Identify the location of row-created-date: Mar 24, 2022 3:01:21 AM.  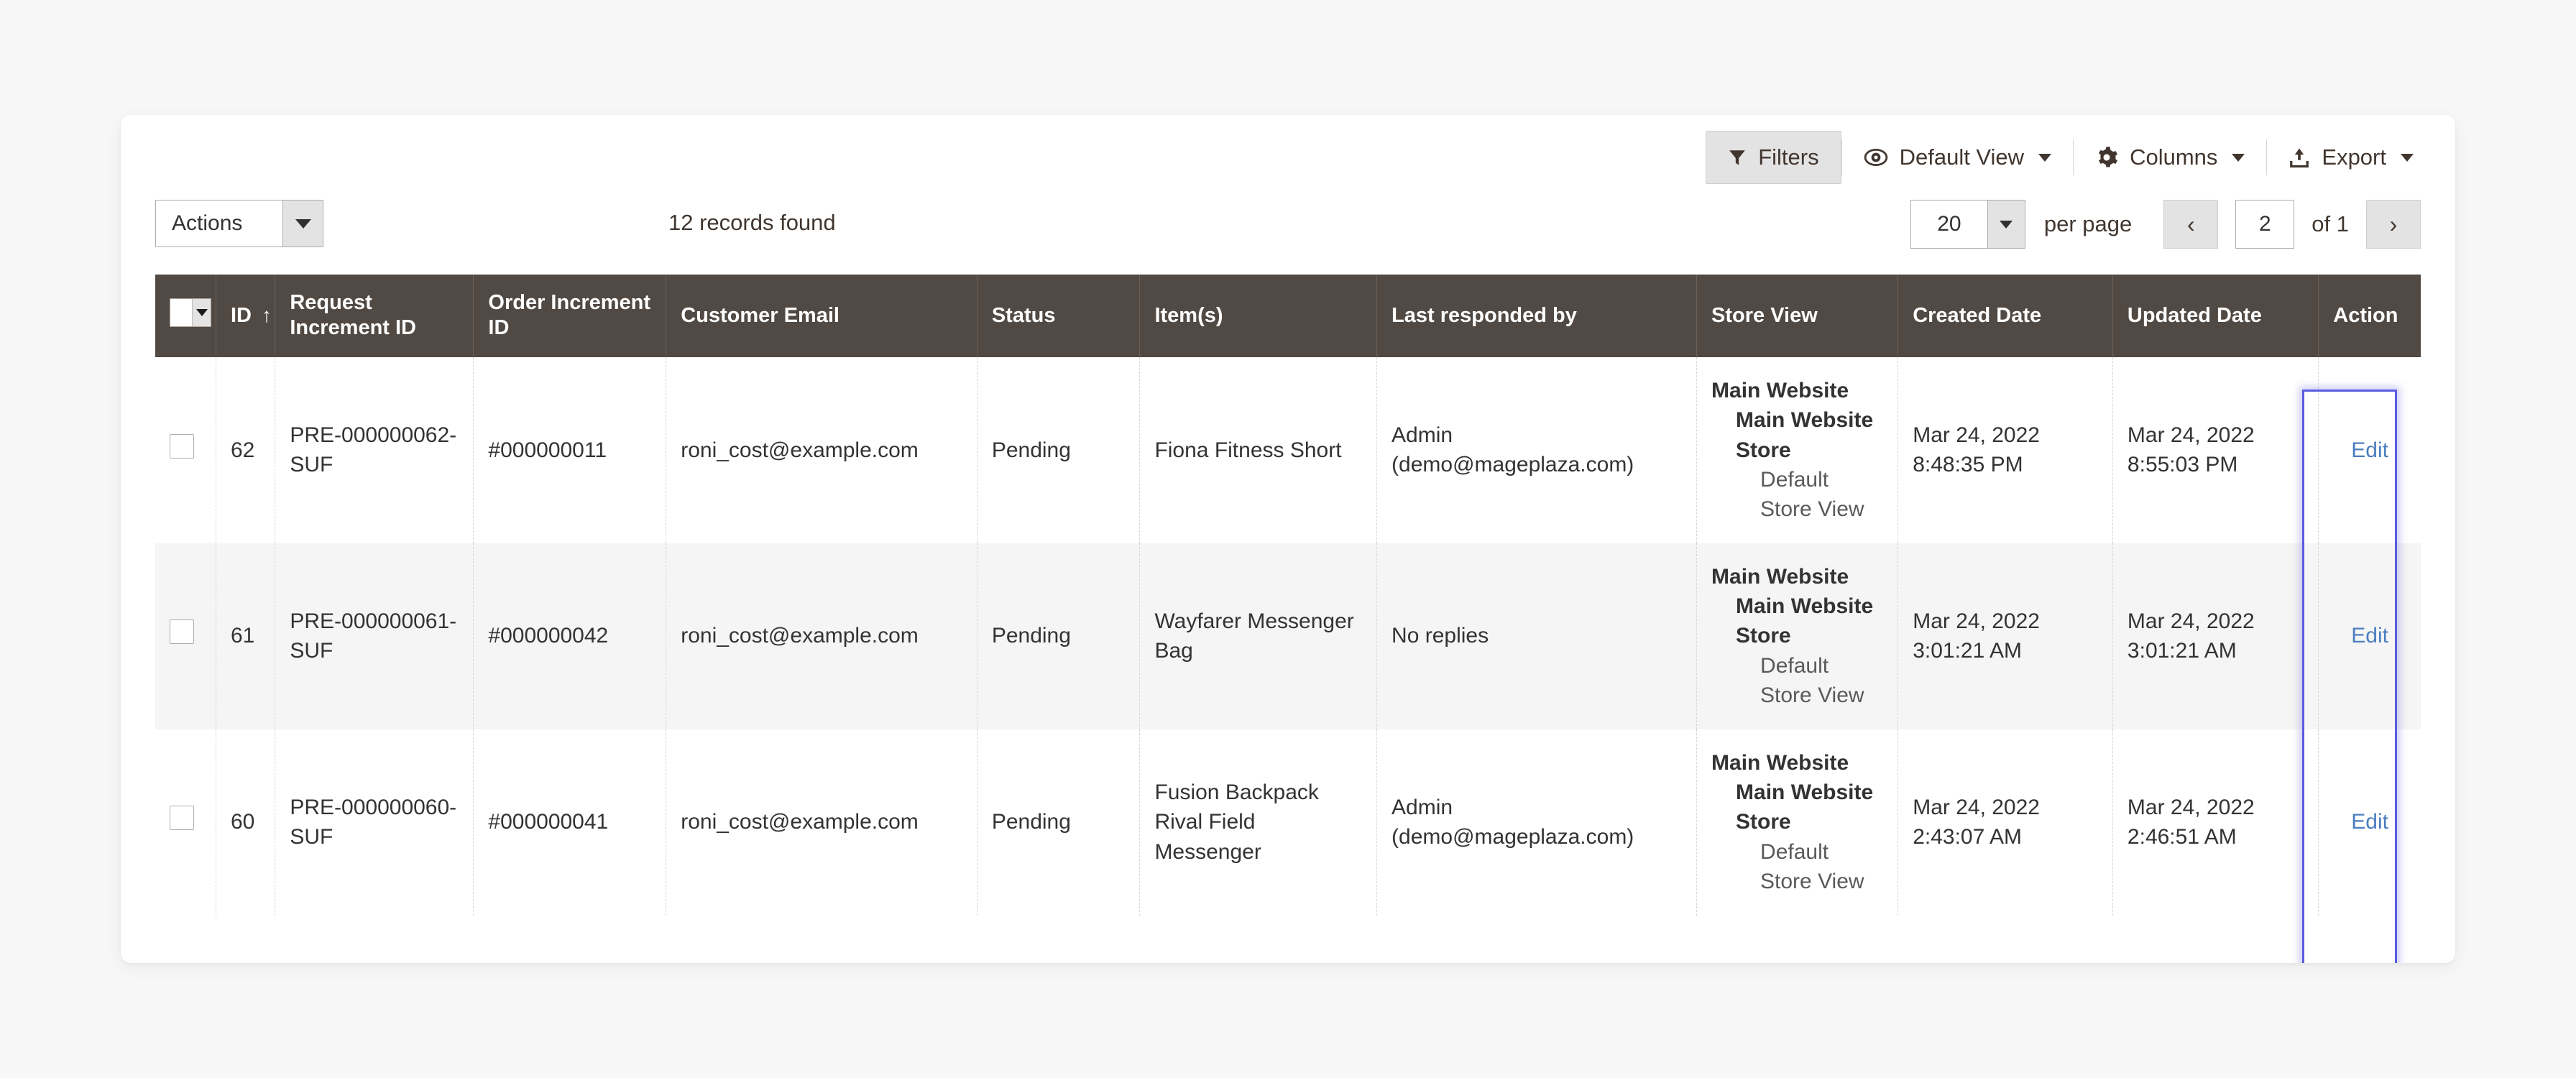
(2005, 636).